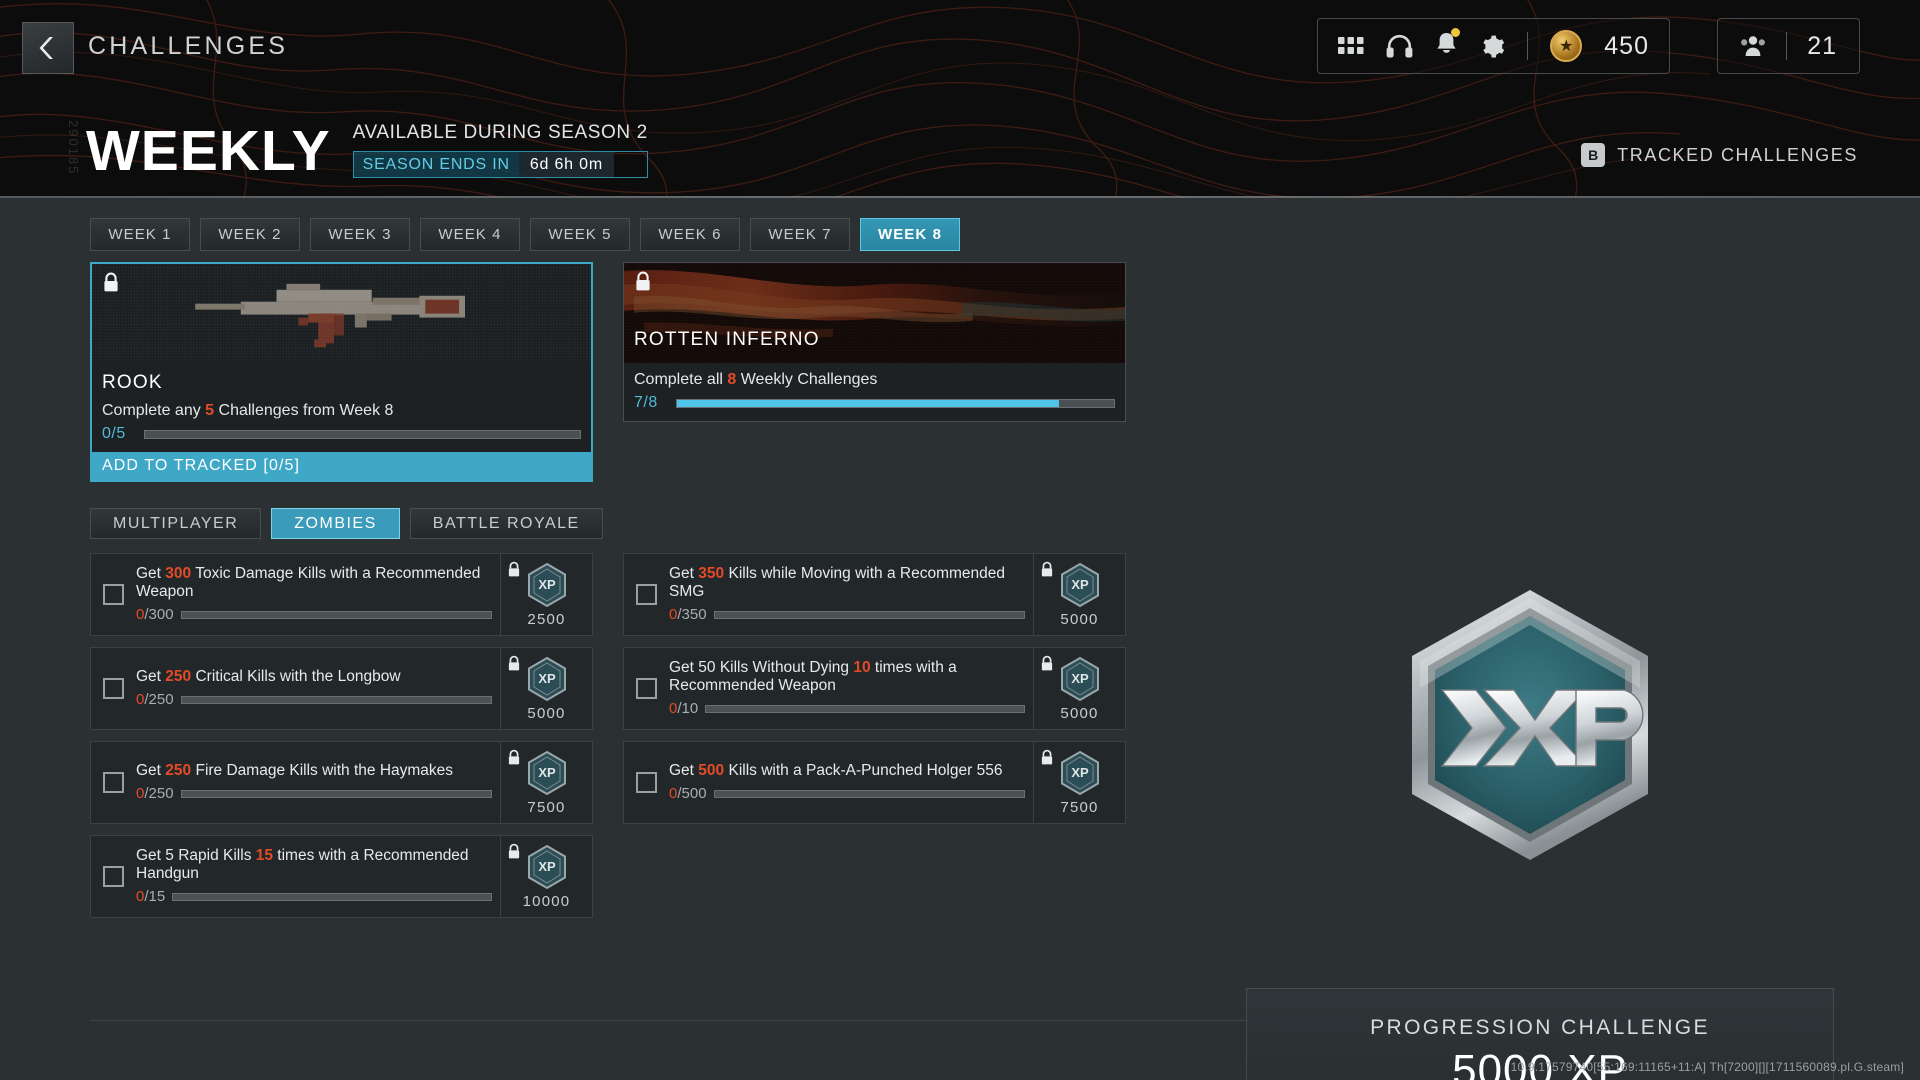  Describe the element at coordinates (250, 234) in the screenshot. I see `week-tab-2: WEEK 2` at that location.